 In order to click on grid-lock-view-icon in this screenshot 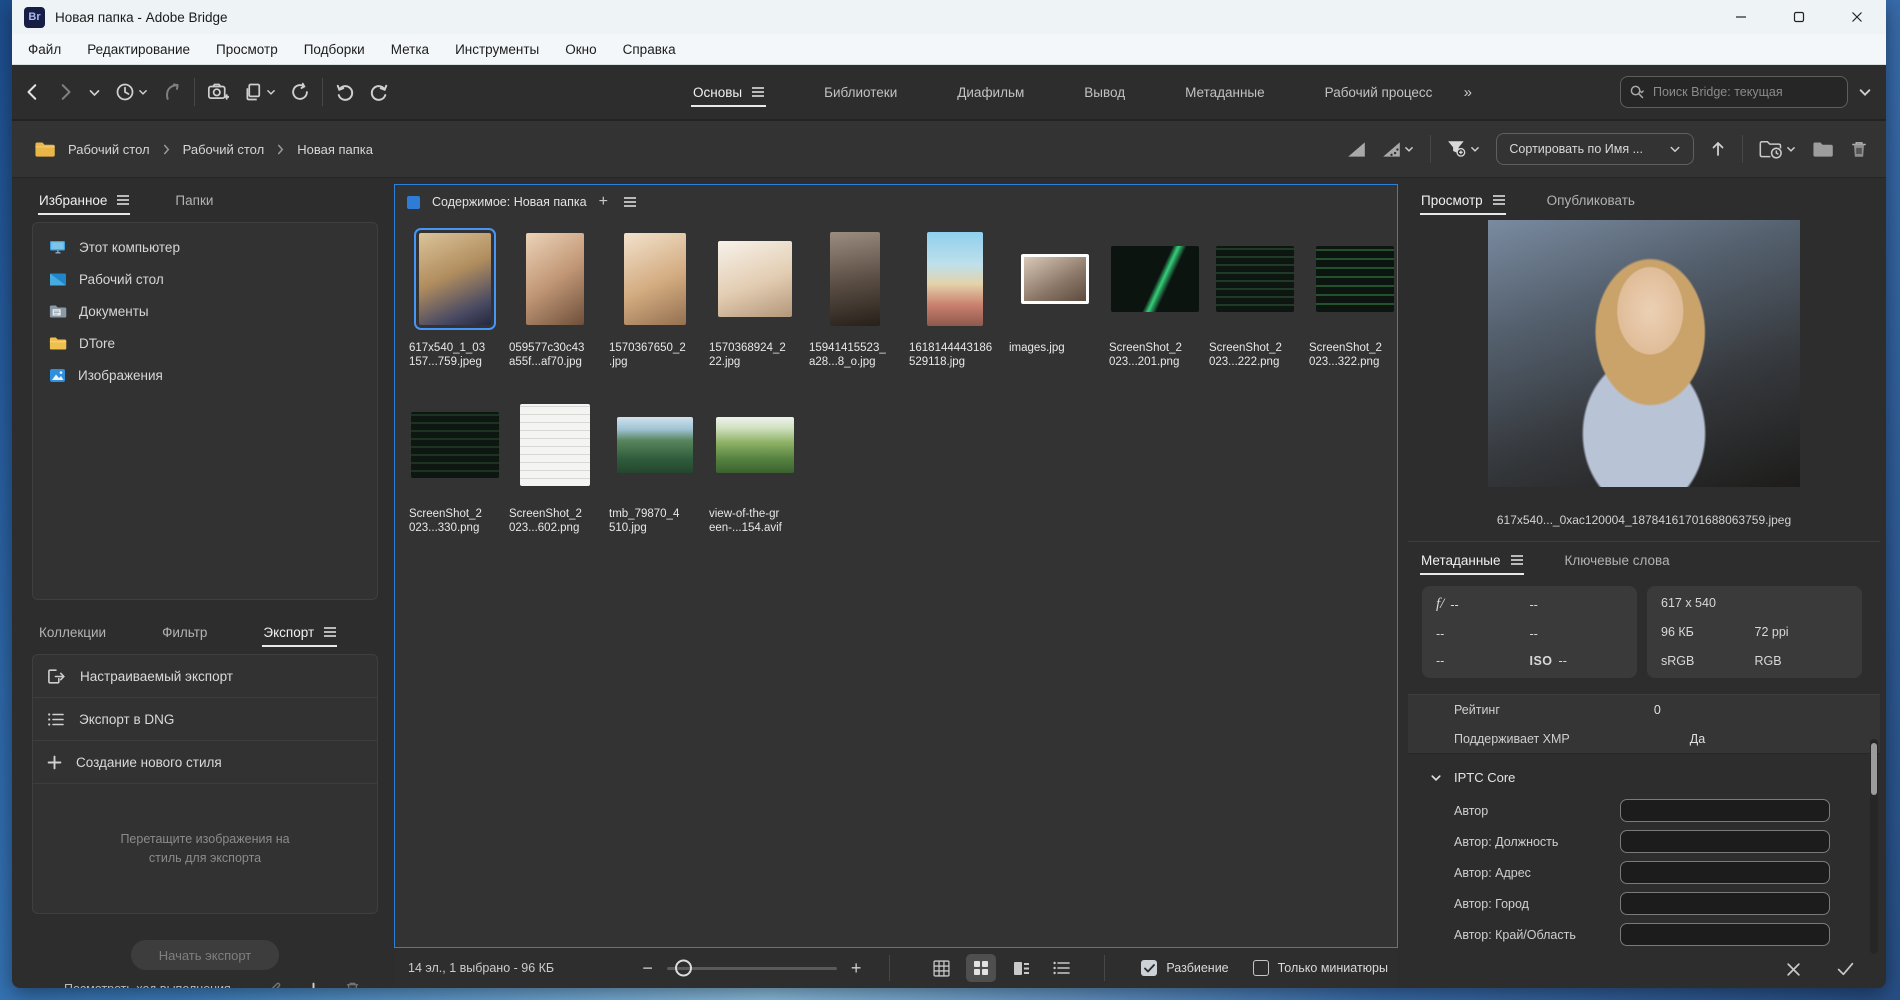, I will do `click(941, 968)`.